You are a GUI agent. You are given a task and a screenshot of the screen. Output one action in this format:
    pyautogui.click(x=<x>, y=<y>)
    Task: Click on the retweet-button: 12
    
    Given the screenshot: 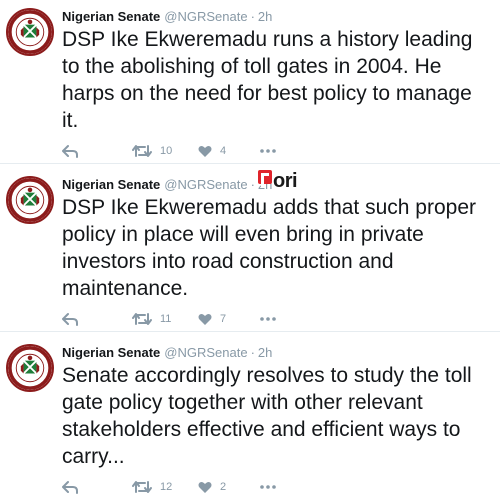 What is the action you would take?
    pyautogui.click(x=152, y=487)
    